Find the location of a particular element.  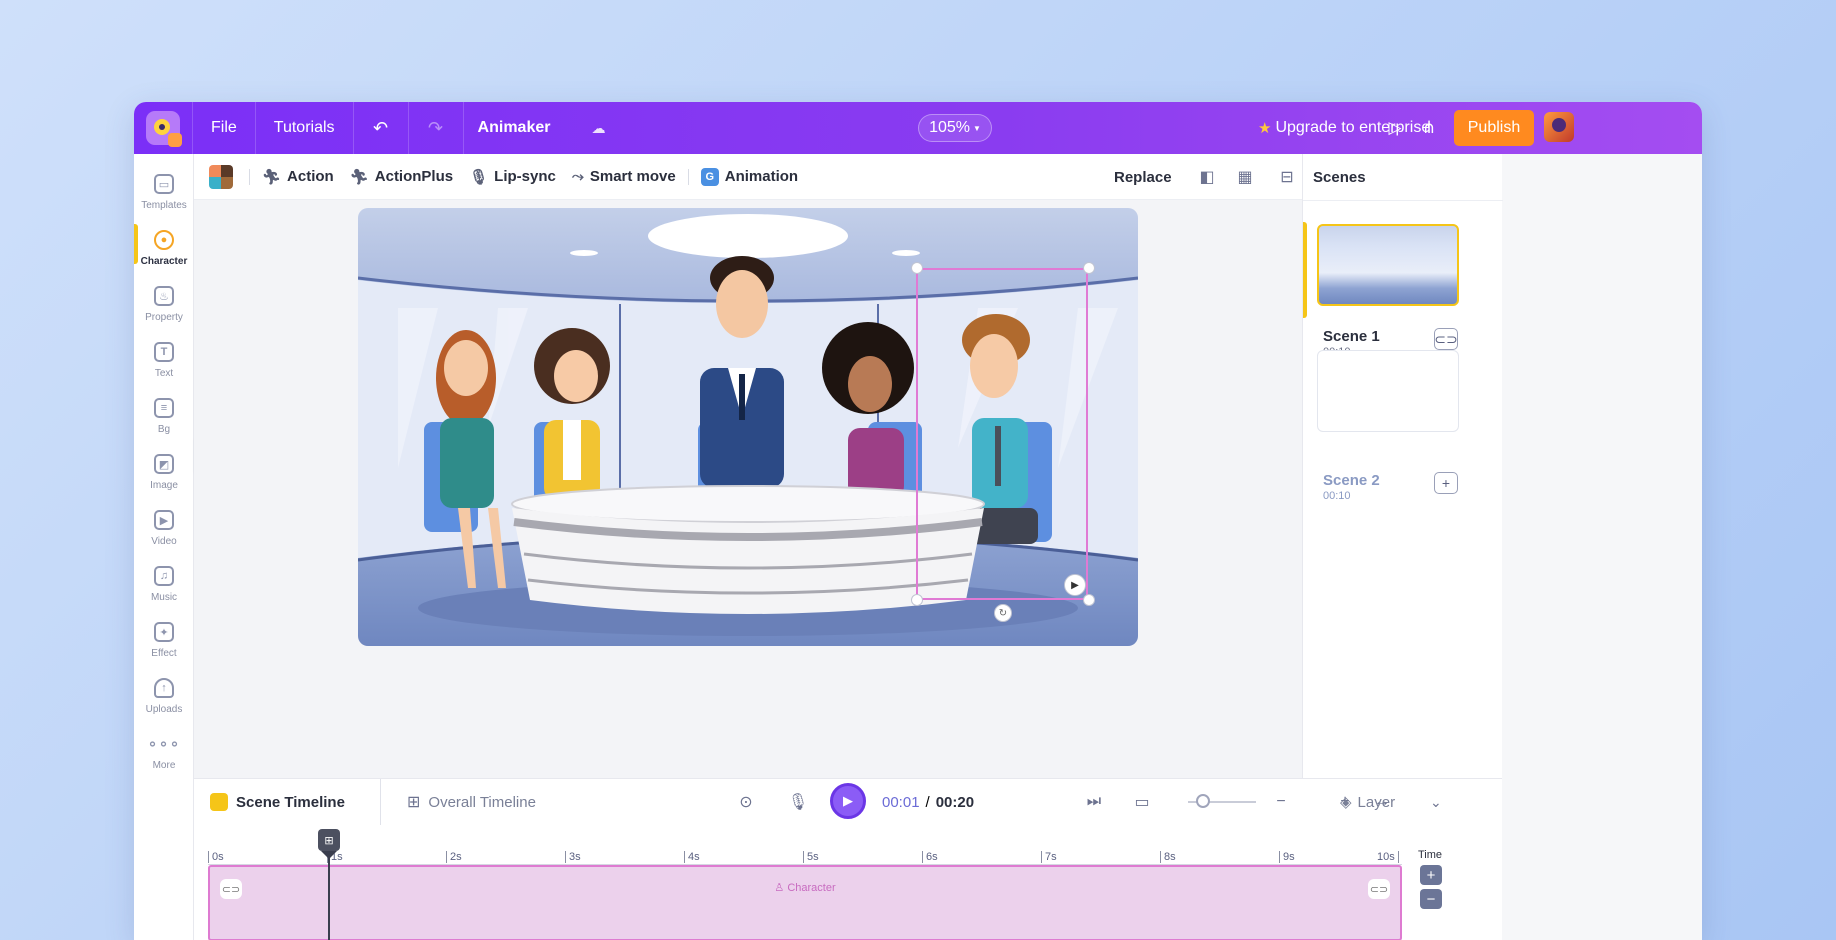

logo-icon is located at coordinates (164, 129).